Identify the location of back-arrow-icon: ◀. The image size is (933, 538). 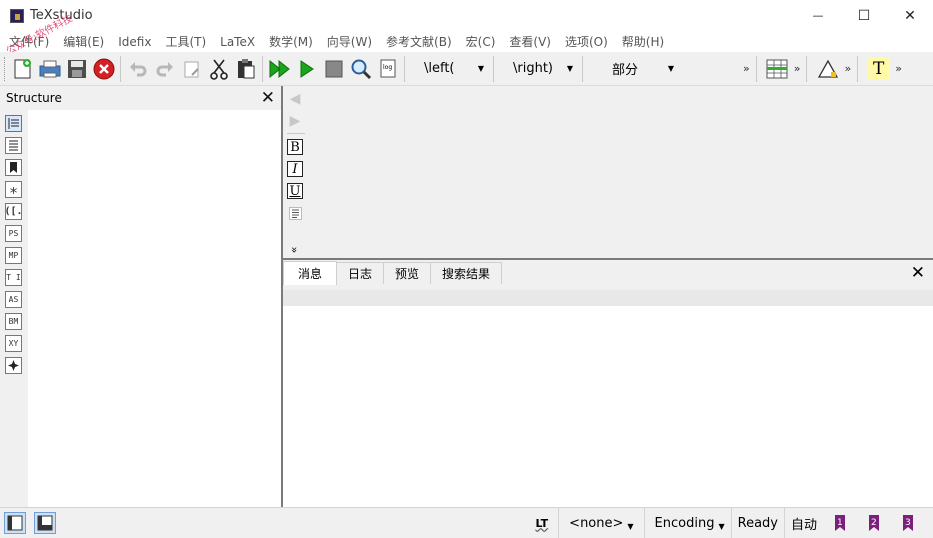
(295, 99).